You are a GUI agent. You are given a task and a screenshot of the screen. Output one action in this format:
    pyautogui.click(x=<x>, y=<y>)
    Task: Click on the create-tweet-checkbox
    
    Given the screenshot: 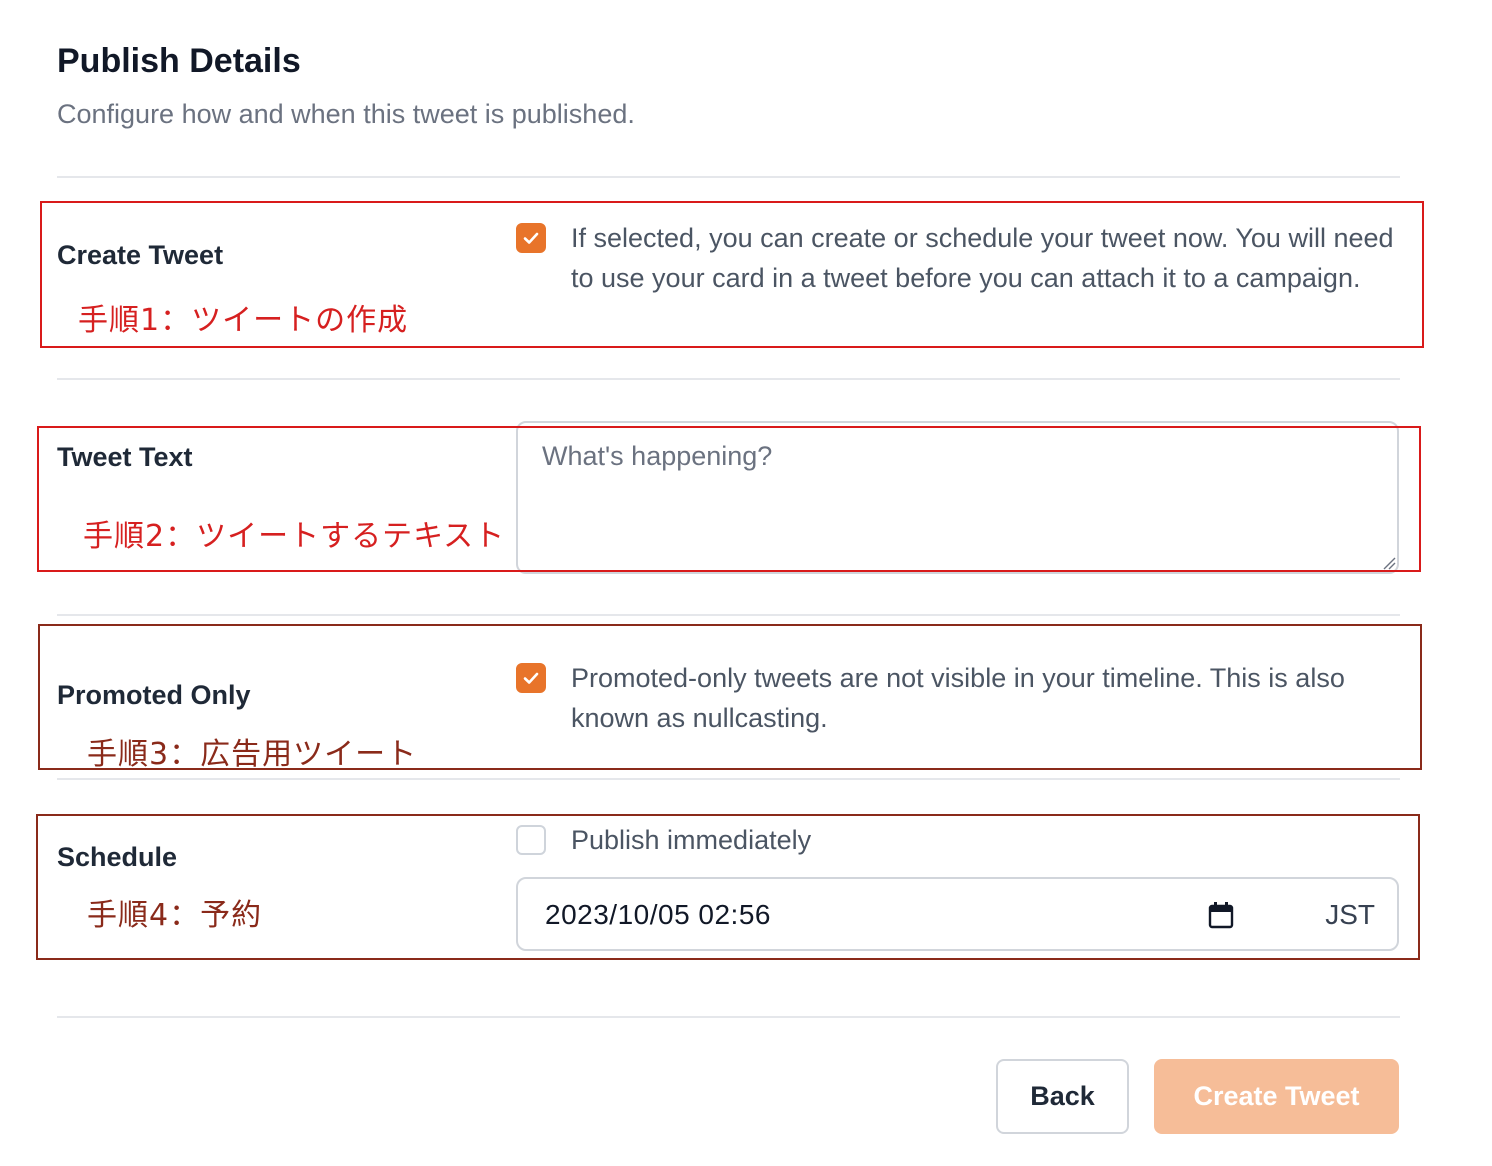 What is the action you would take?
    pyautogui.click(x=531, y=238)
    